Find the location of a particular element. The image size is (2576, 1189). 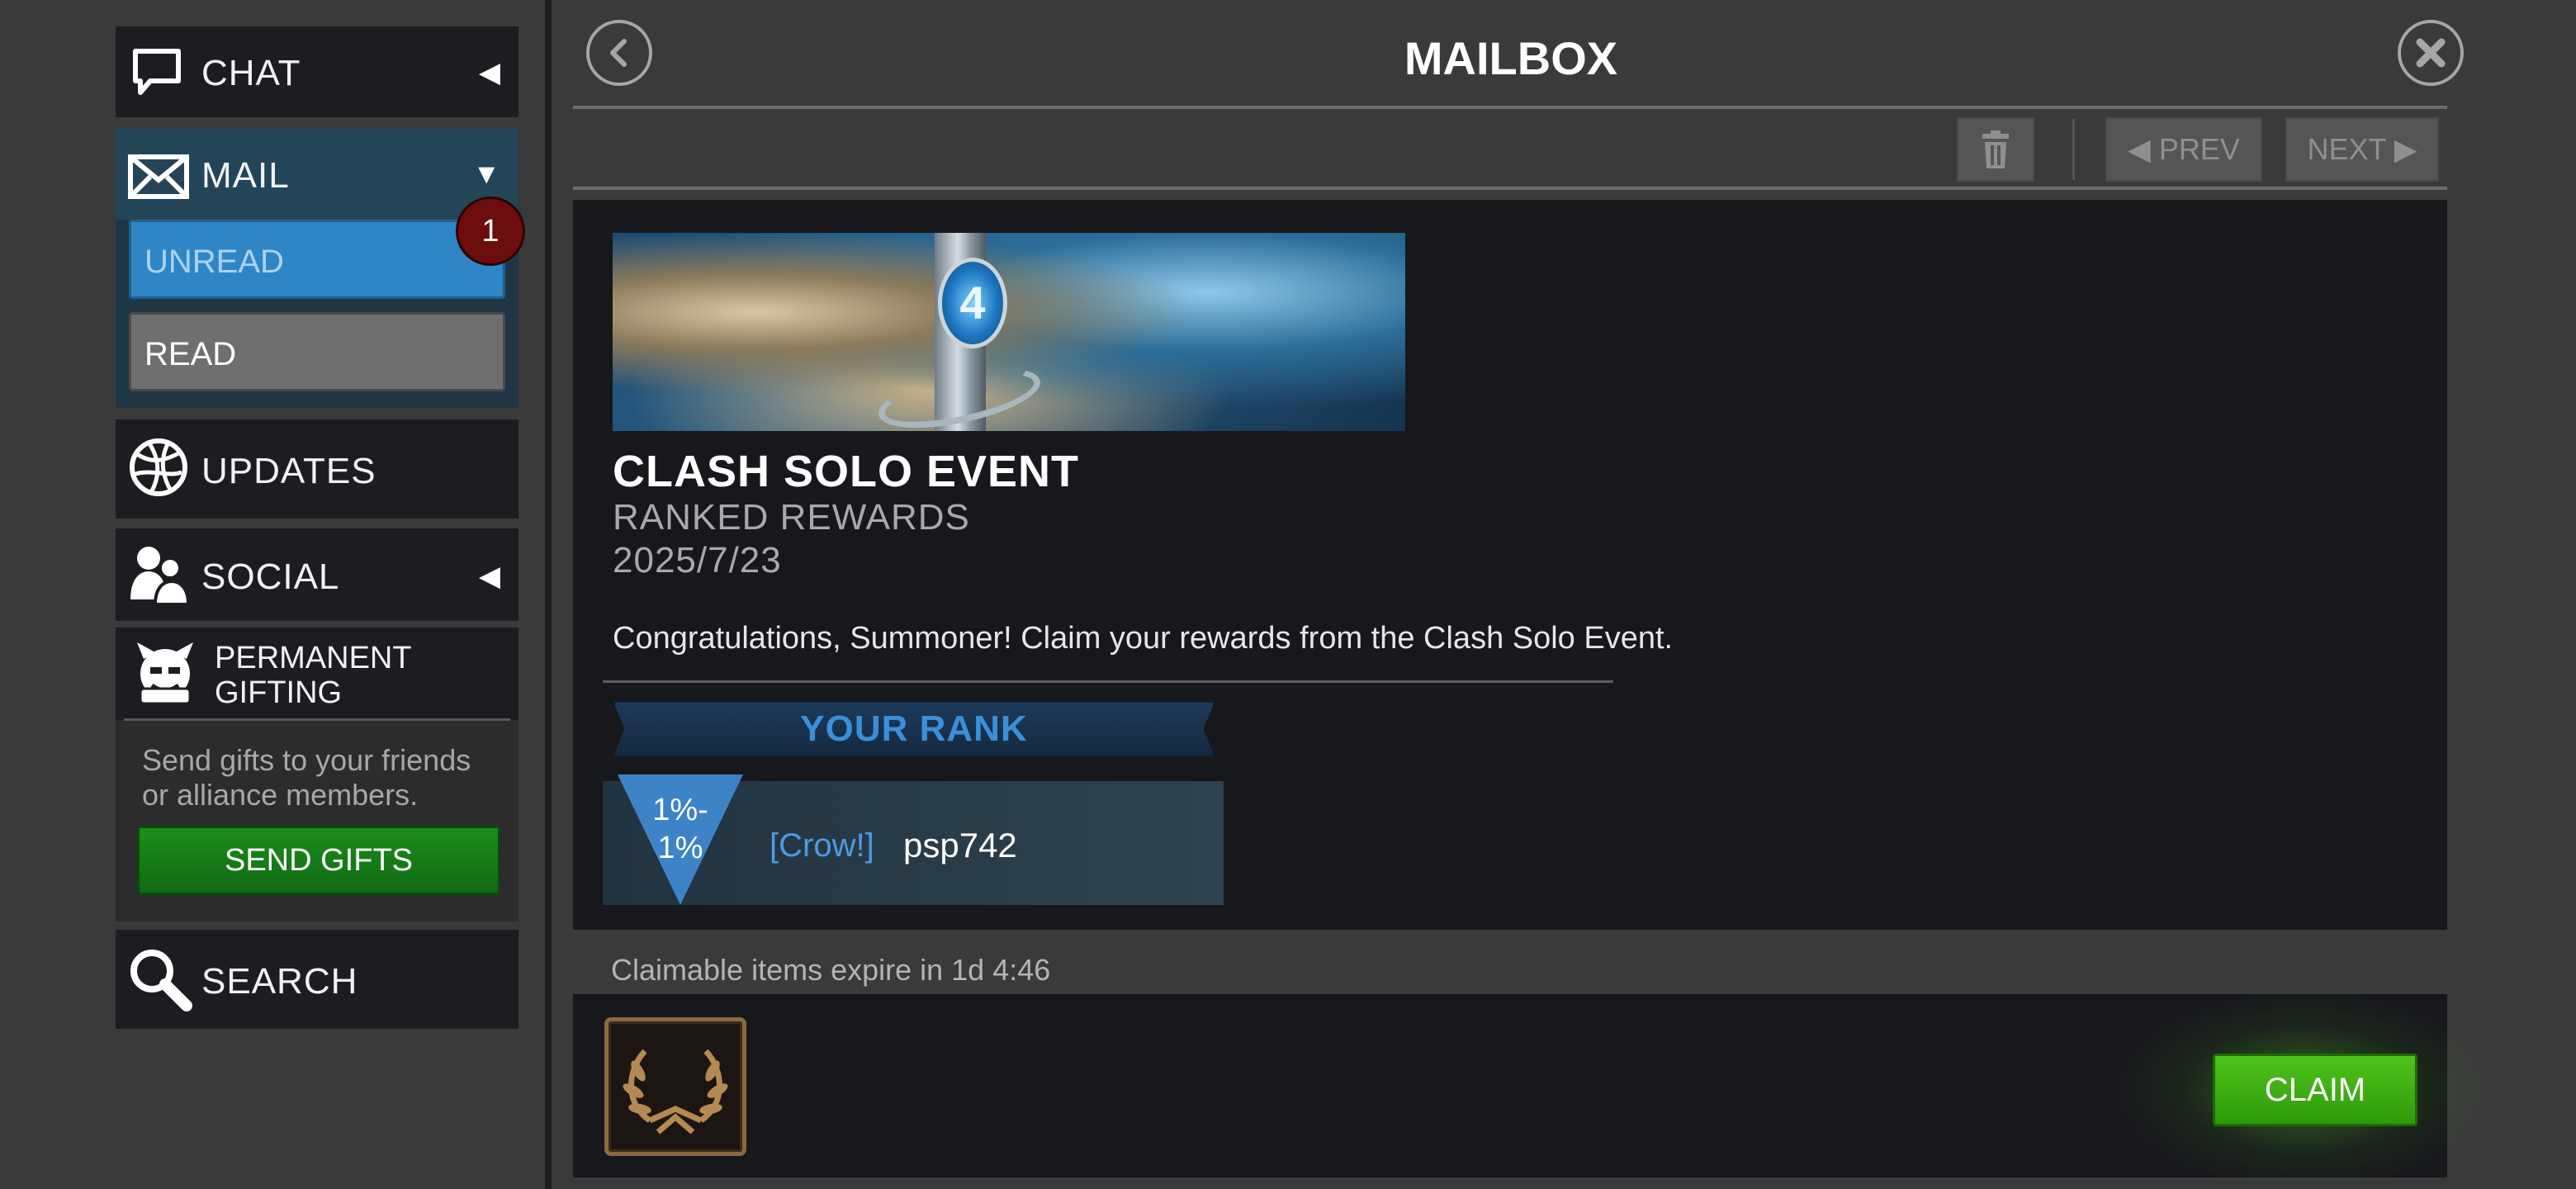

trash-icon is located at coordinates (1995, 149).